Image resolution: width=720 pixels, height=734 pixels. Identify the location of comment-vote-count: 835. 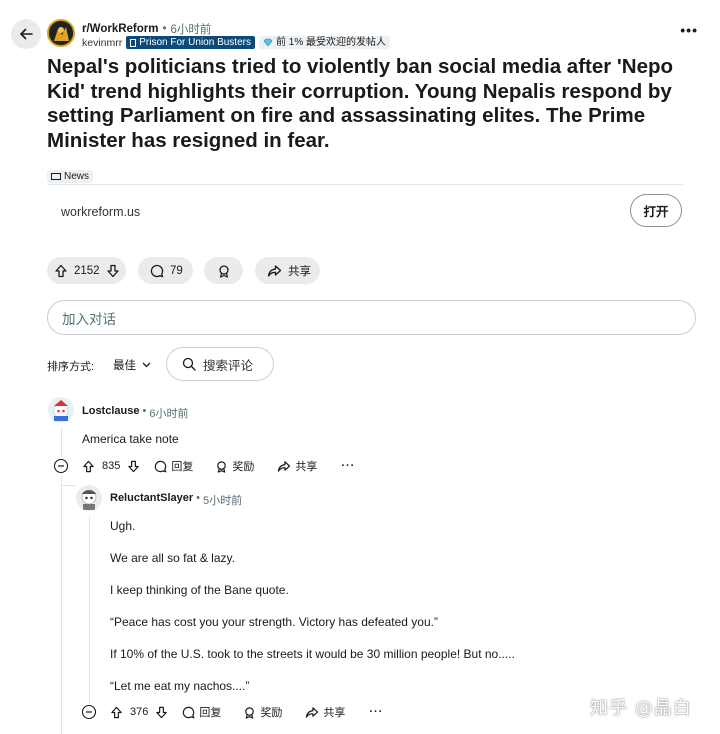
(111, 466).